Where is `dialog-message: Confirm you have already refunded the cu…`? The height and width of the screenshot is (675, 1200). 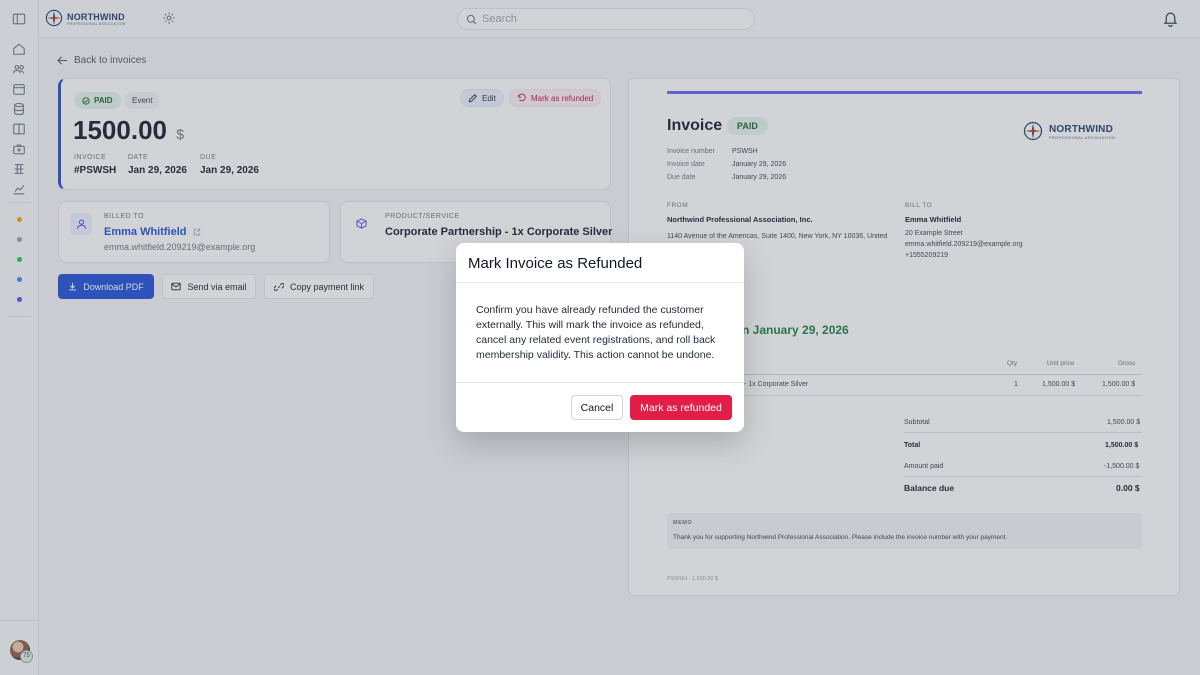 dialog-message: Confirm you have already refunded the cu… is located at coordinates (596, 332).